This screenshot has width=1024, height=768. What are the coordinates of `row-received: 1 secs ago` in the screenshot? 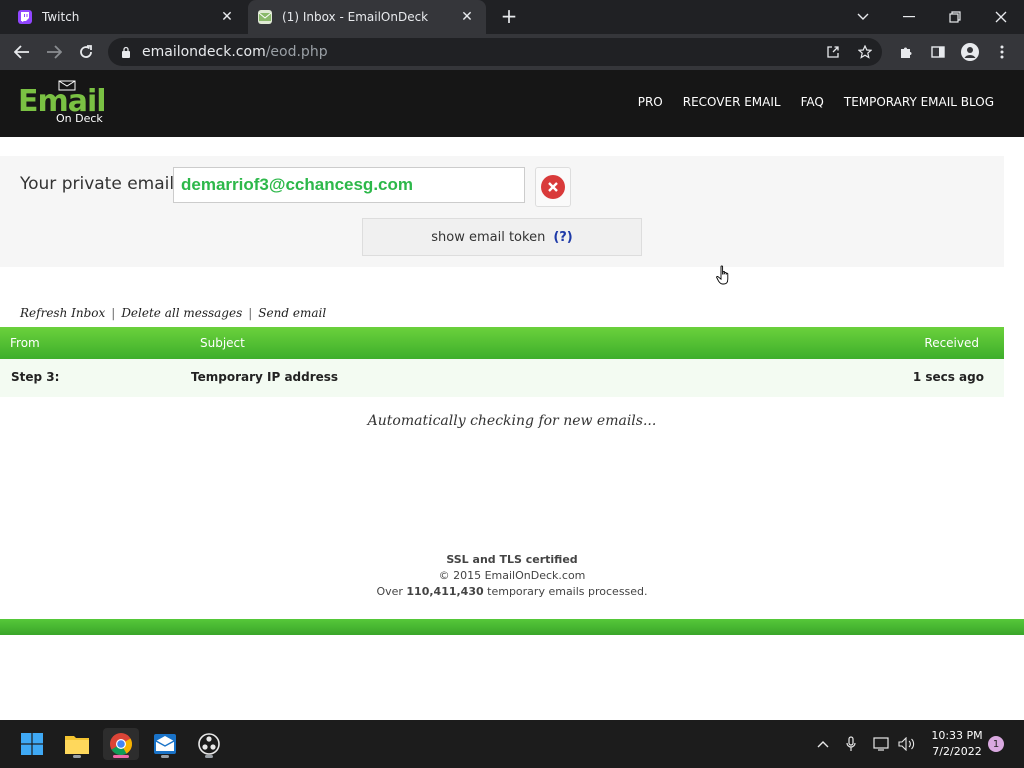 It's located at (948, 377).